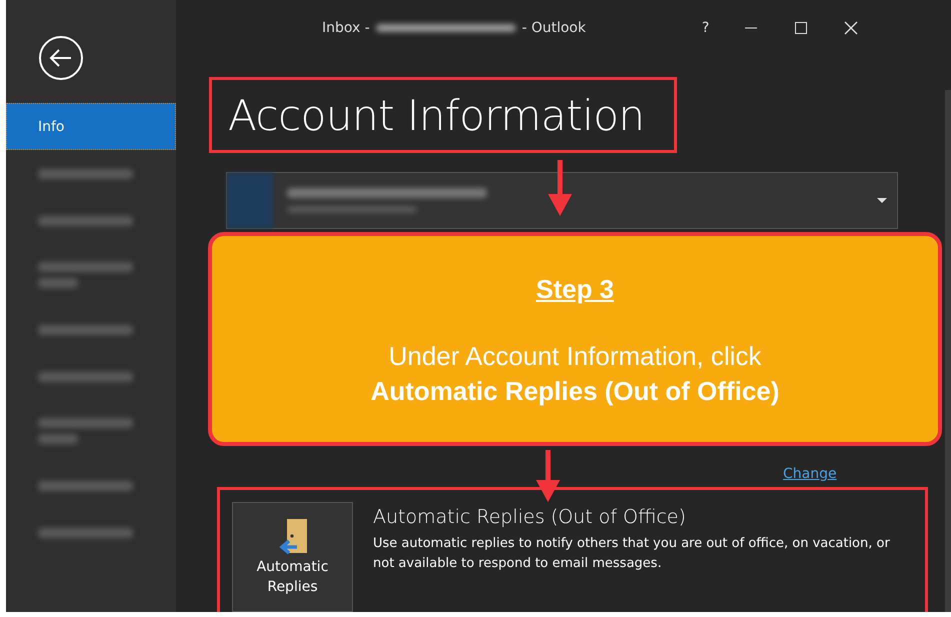 The height and width of the screenshot is (617, 951). I want to click on maximize-icon, so click(801, 28).